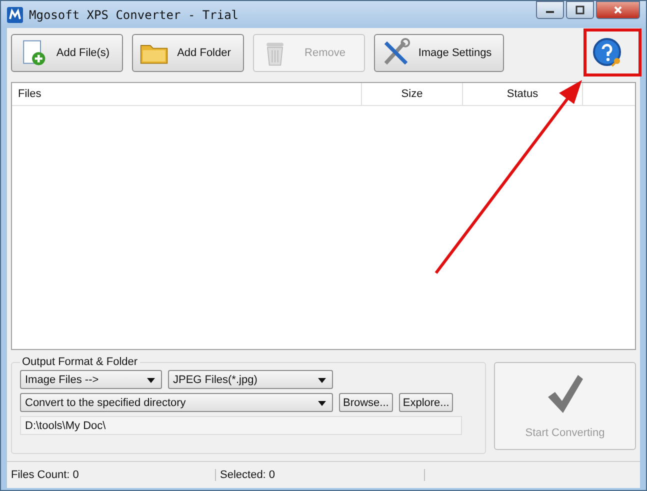 The width and height of the screenshot is (647, 491). What do you see at coordinates (91, 379) in the screenshot?
I see `format-dropdown: Image Files -->` at bounding box center [91, 379].